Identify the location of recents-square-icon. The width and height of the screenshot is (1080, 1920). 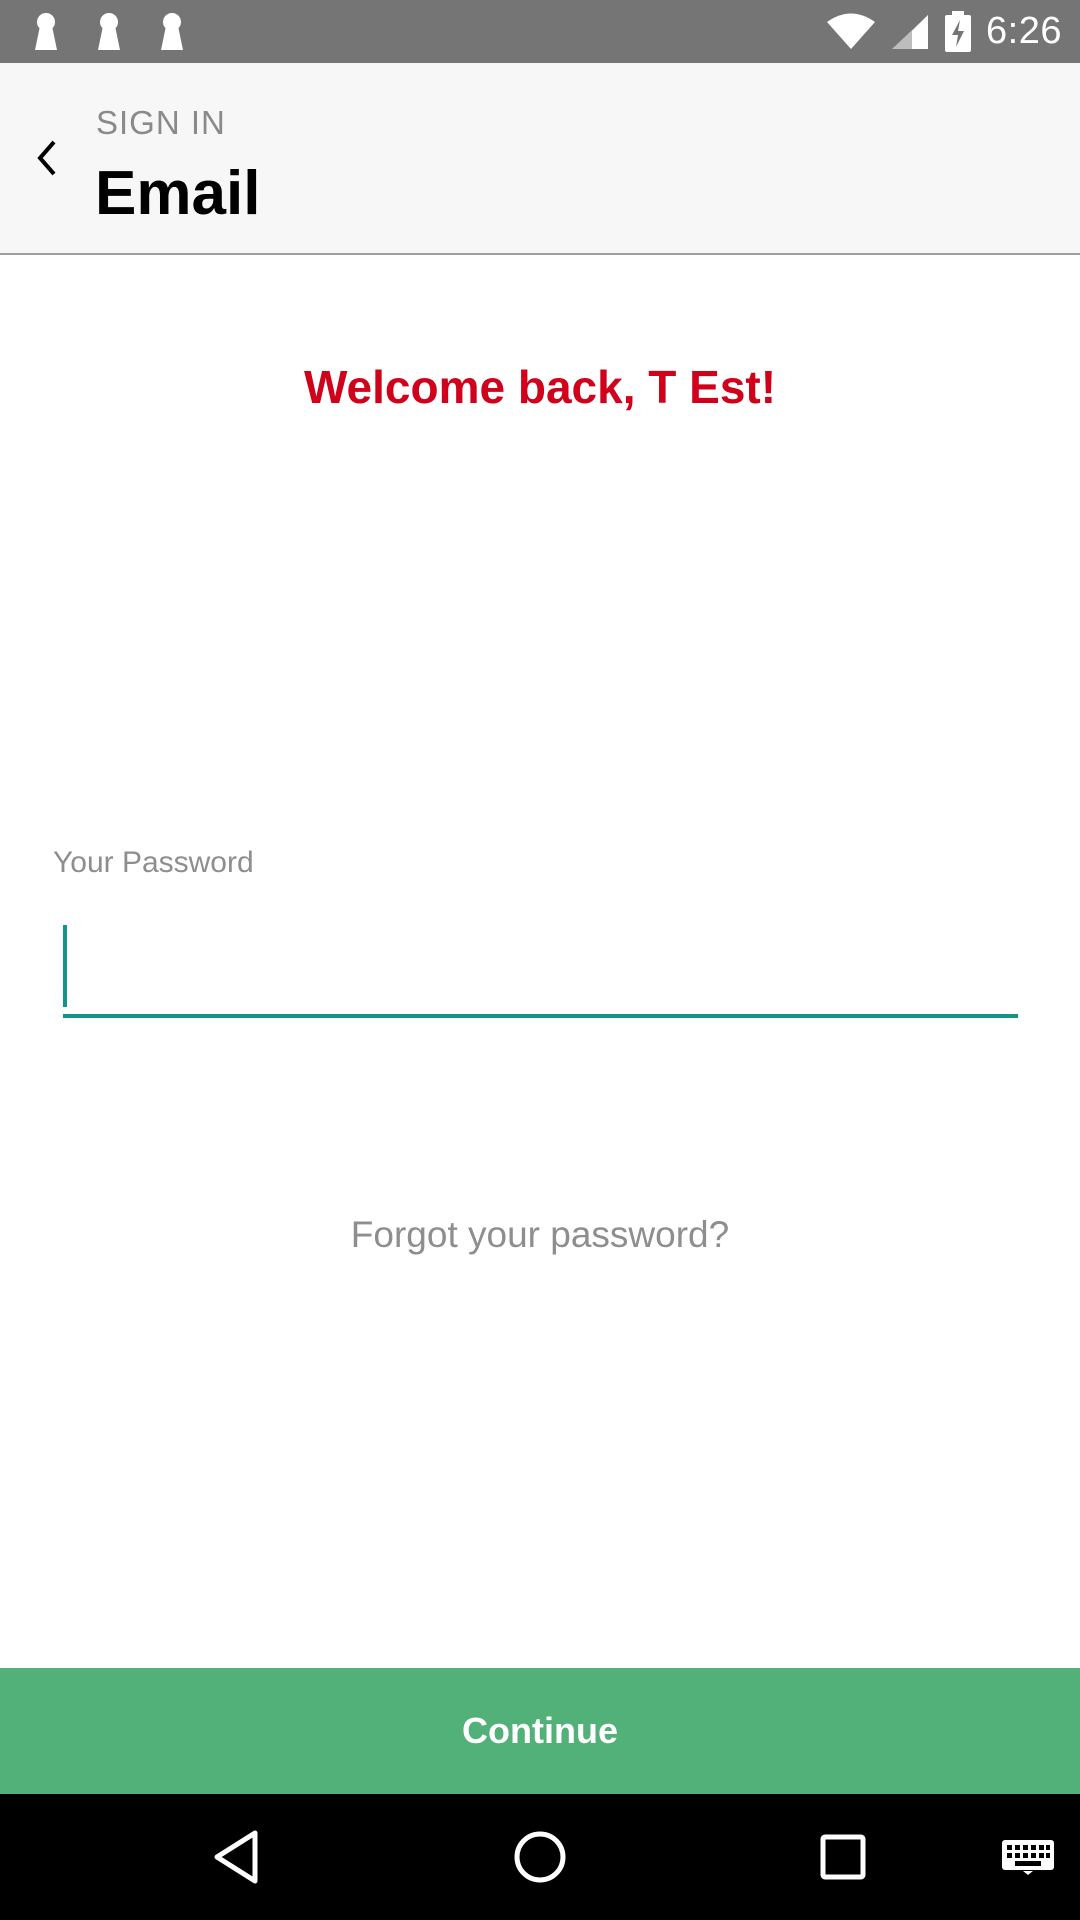
(843, 1857).